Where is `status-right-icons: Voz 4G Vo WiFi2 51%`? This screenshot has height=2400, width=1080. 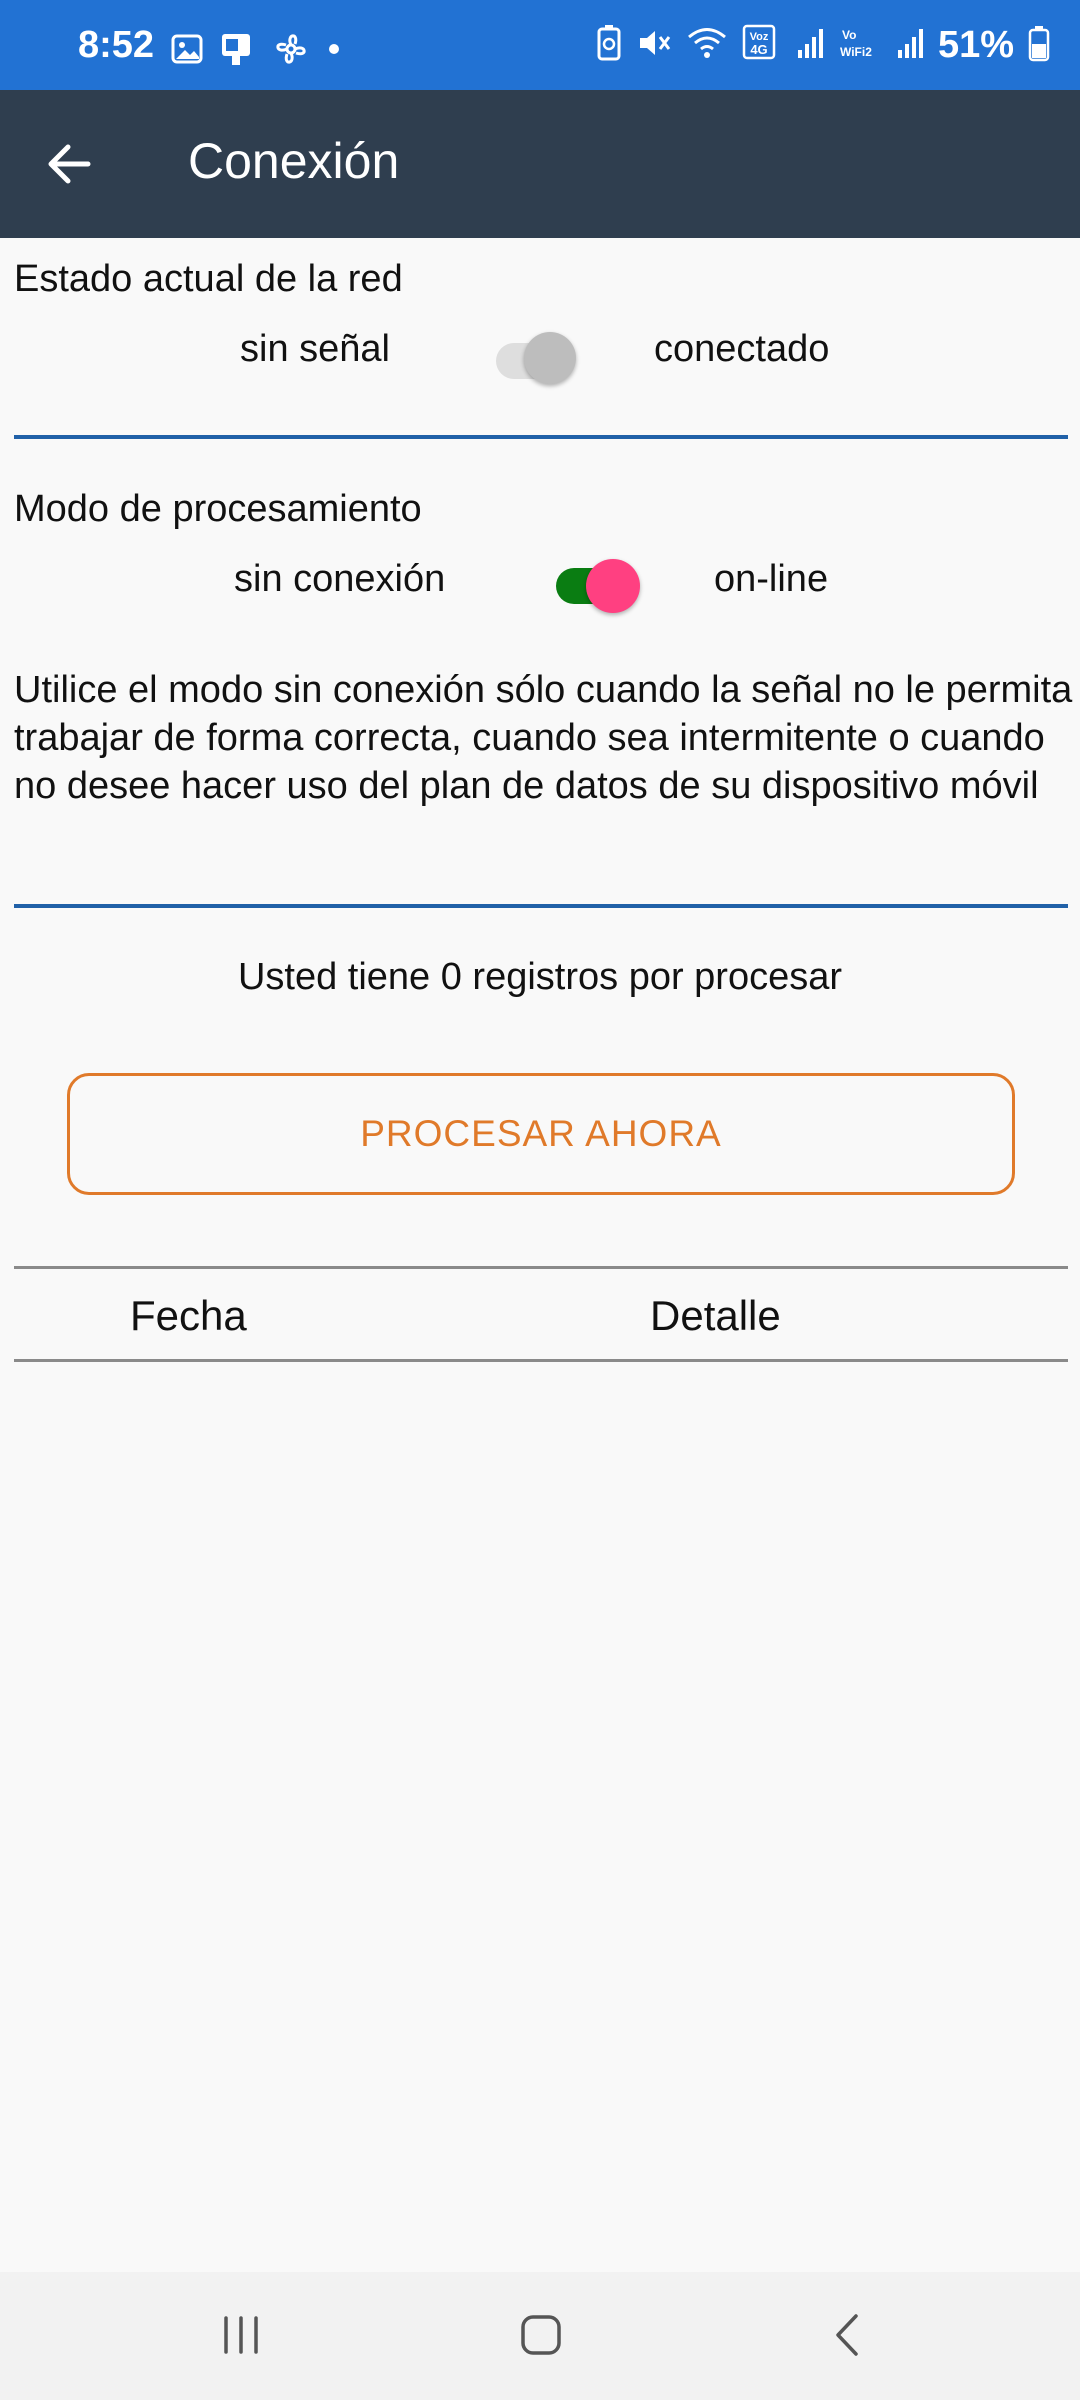 status-right-icons: Voz 4G Vo WiFi2 51% is located at coordinates (823, 45).